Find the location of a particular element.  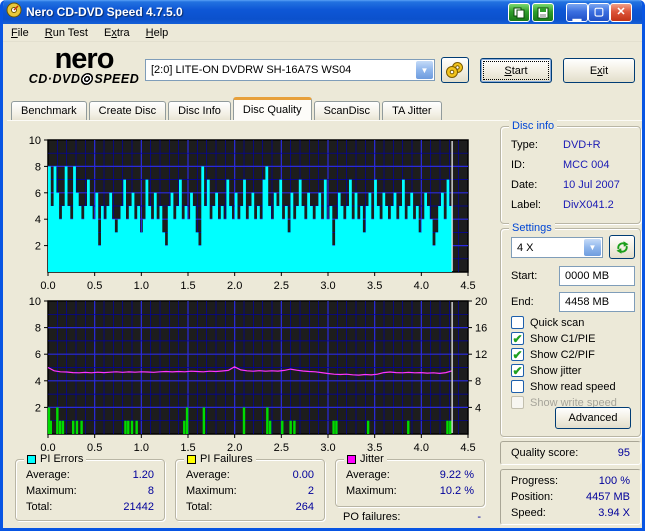

discs-icon is located at coordinates (454, 70).